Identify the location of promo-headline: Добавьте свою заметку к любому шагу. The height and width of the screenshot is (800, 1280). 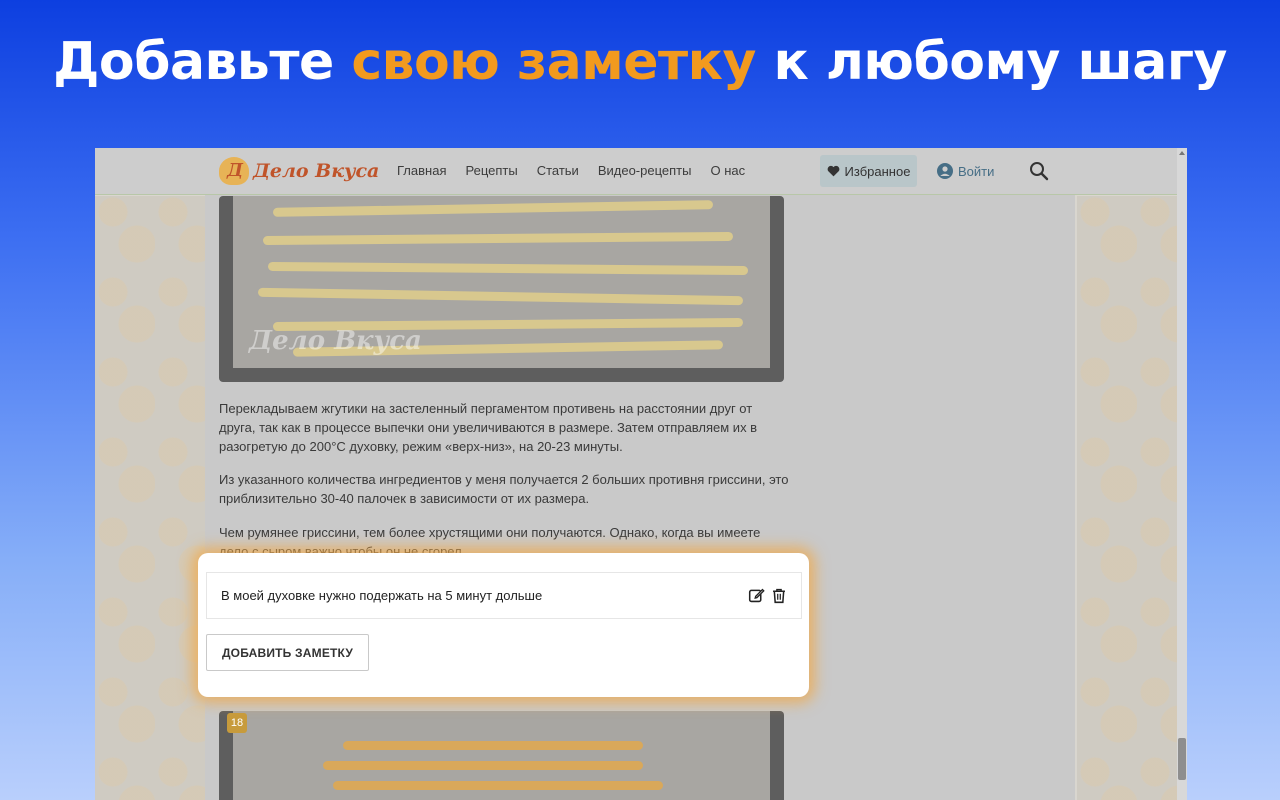
(640, 62).